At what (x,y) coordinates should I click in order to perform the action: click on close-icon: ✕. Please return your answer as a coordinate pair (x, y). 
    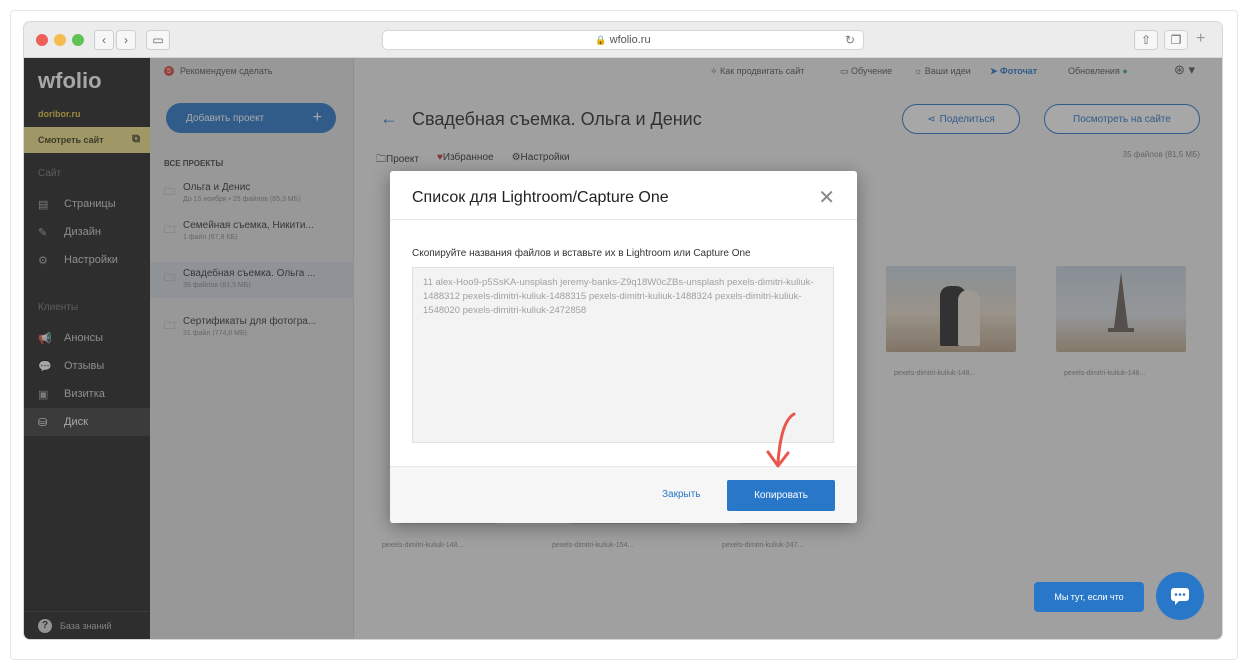
    Looking at the image, I should click on (826, 197).